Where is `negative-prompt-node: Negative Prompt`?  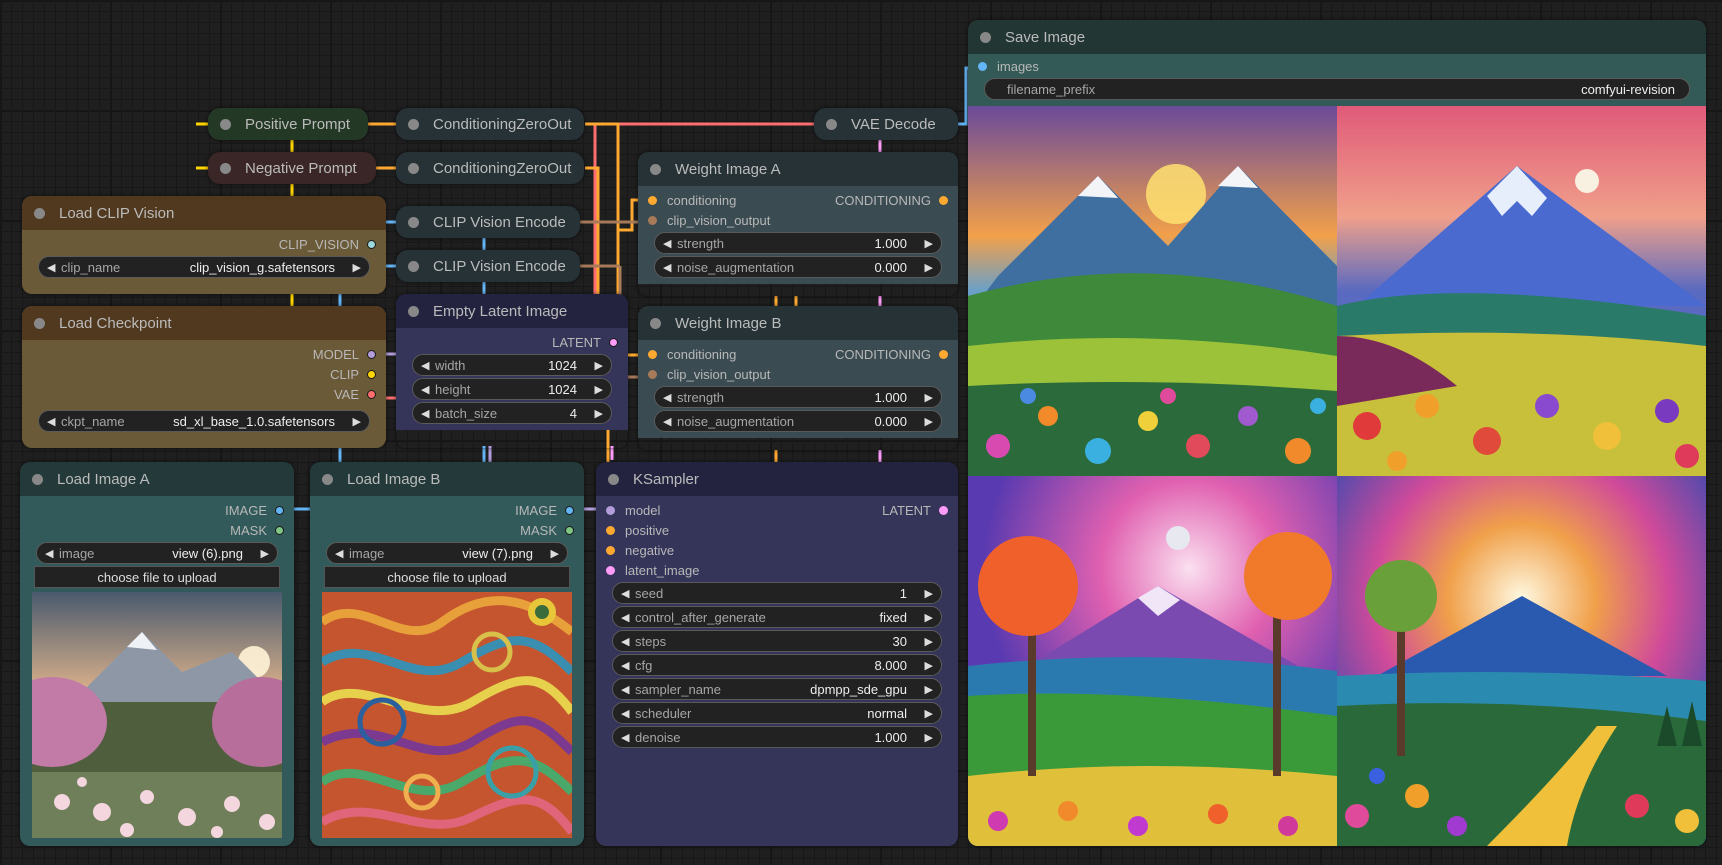
negative-prompt-node: Negative Prompt is located at coordinates (292, 168).